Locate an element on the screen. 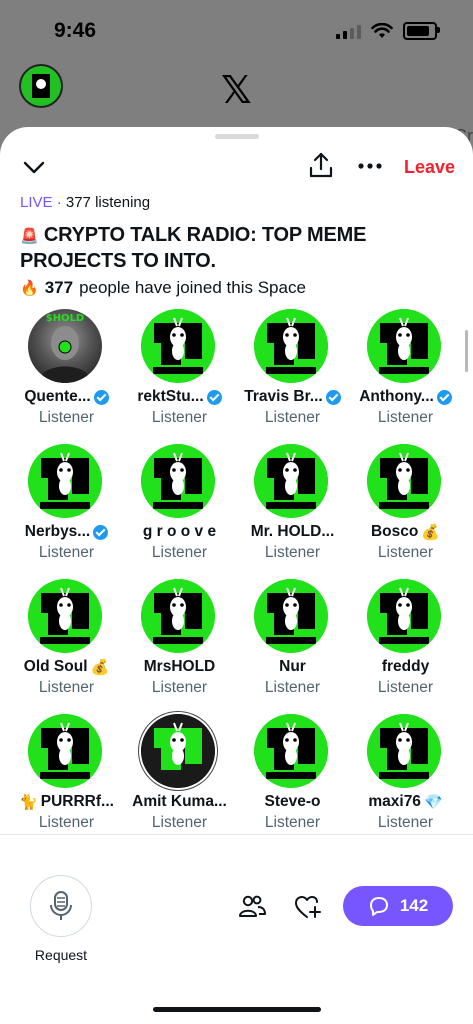  microphone-icon is located at coordinates (61, 905).